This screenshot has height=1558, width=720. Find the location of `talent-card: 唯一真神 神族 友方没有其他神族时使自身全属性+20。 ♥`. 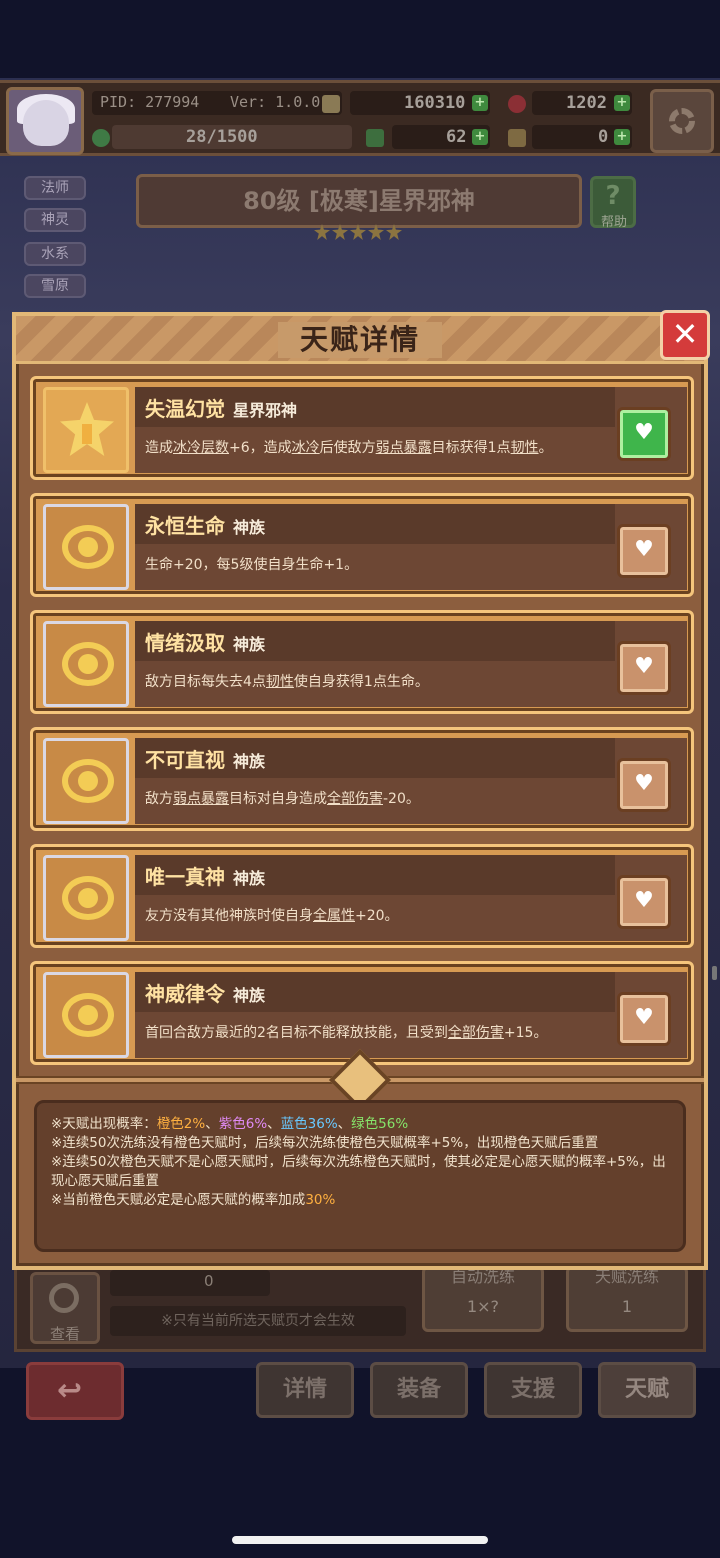

talent-card: 唯一真神 神族 友方没有其他神族时使自身全属性+20。 ♥ is located at coordinates (362, 896).